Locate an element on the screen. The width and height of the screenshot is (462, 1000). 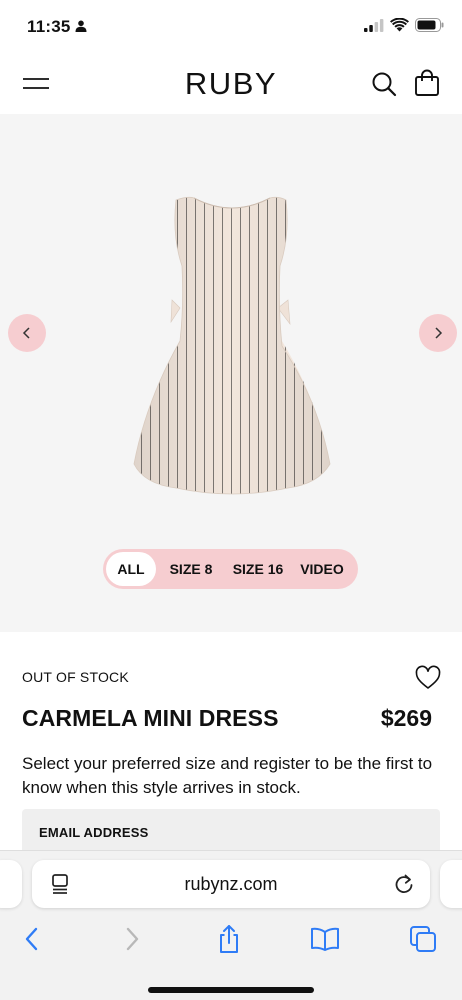
page-menu-icon is located at coordinates (60, 884).